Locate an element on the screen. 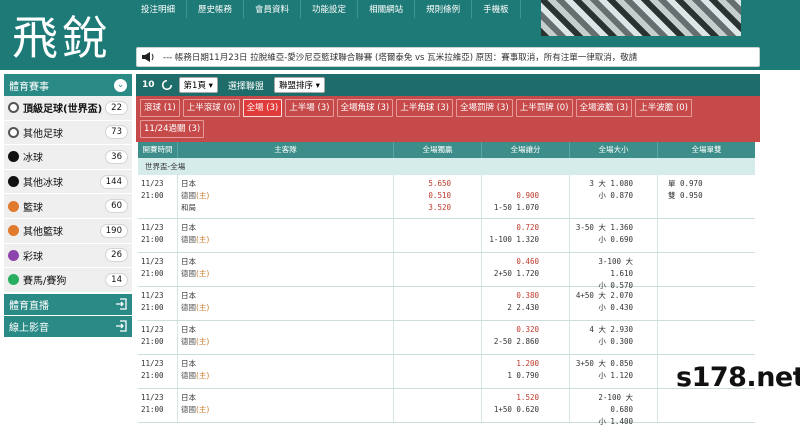 The width and height of the screenshot is (800, 428). sidebar-item: 頂級足球(世界盃) 22 is located at coordinates (68, 108).